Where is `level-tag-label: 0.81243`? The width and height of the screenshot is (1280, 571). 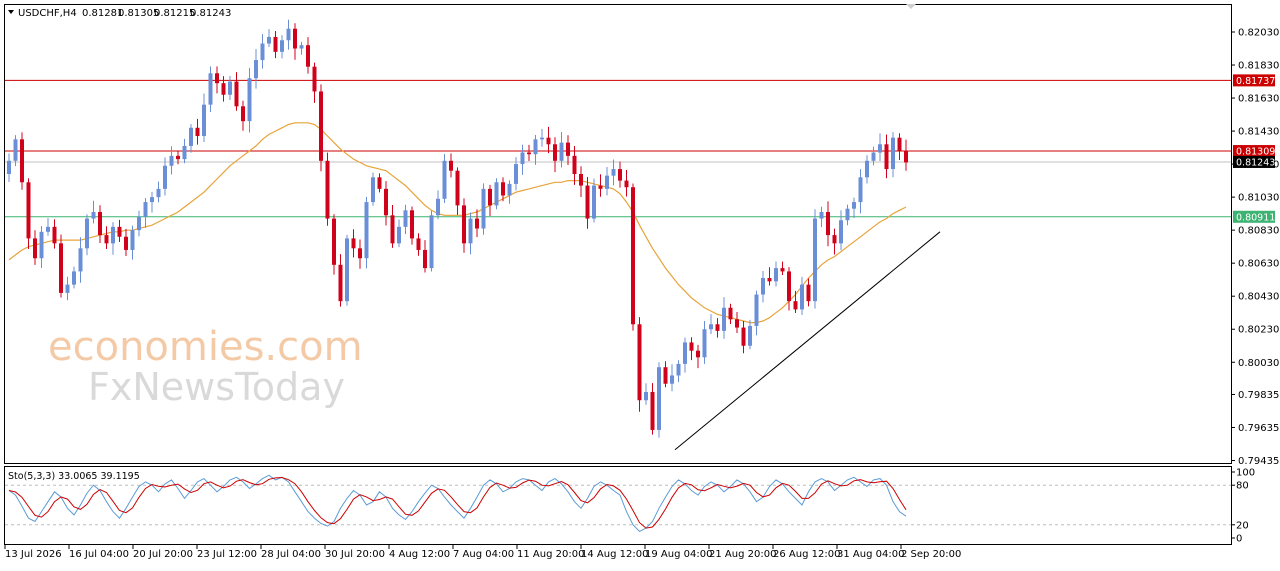
level-tag-label: 0.81243 is located at coordinates (1255, 162).